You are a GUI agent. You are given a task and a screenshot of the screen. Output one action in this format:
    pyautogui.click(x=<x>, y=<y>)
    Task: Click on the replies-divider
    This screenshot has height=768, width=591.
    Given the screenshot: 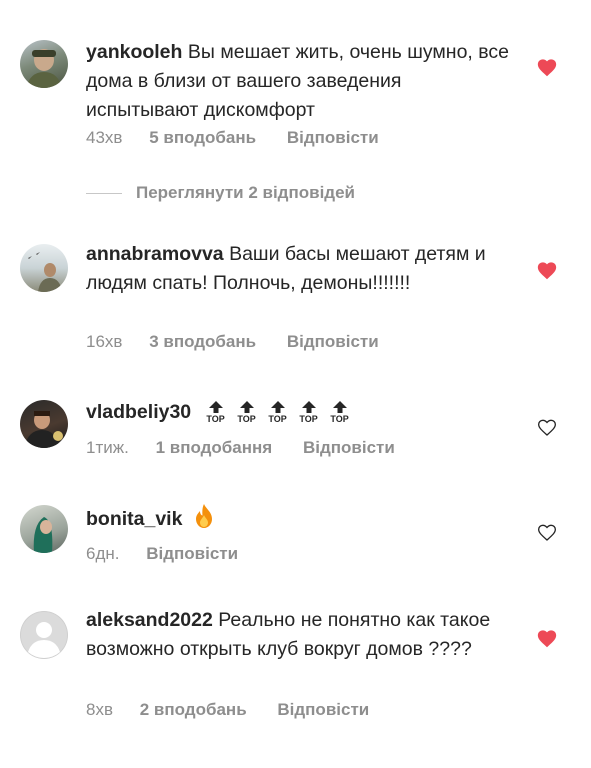 What is the action you would take?
    pyautogui.click(x=104, y=193)
    